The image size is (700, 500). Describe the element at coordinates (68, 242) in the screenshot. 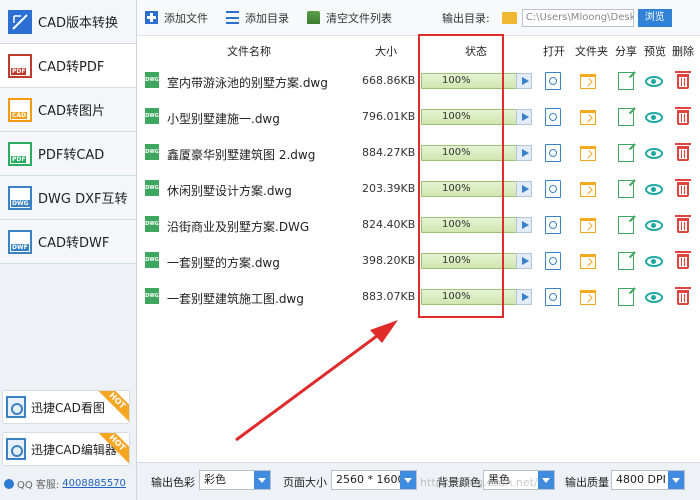

I see `sidebar-item-cad-dwf: DWF CAD转DWF` at that location.